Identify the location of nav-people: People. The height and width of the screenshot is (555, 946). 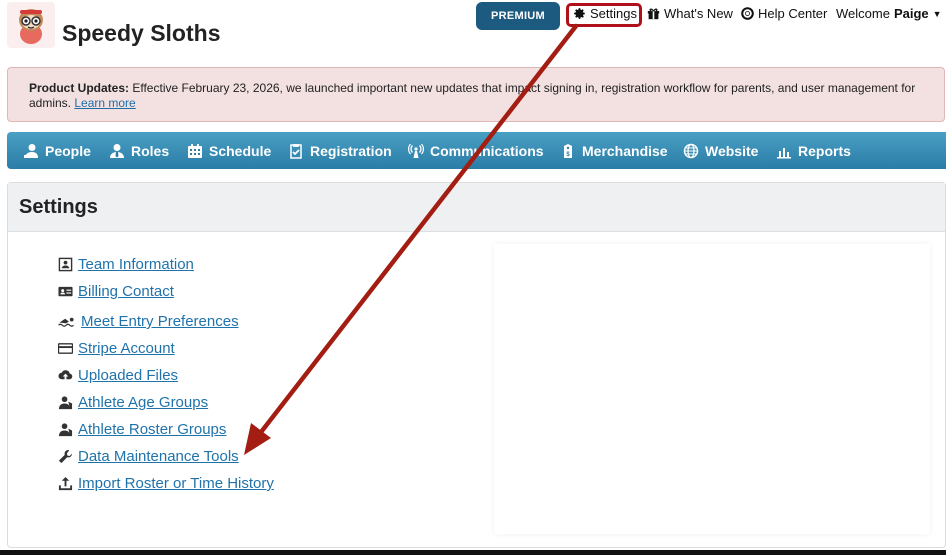
(57, 151).